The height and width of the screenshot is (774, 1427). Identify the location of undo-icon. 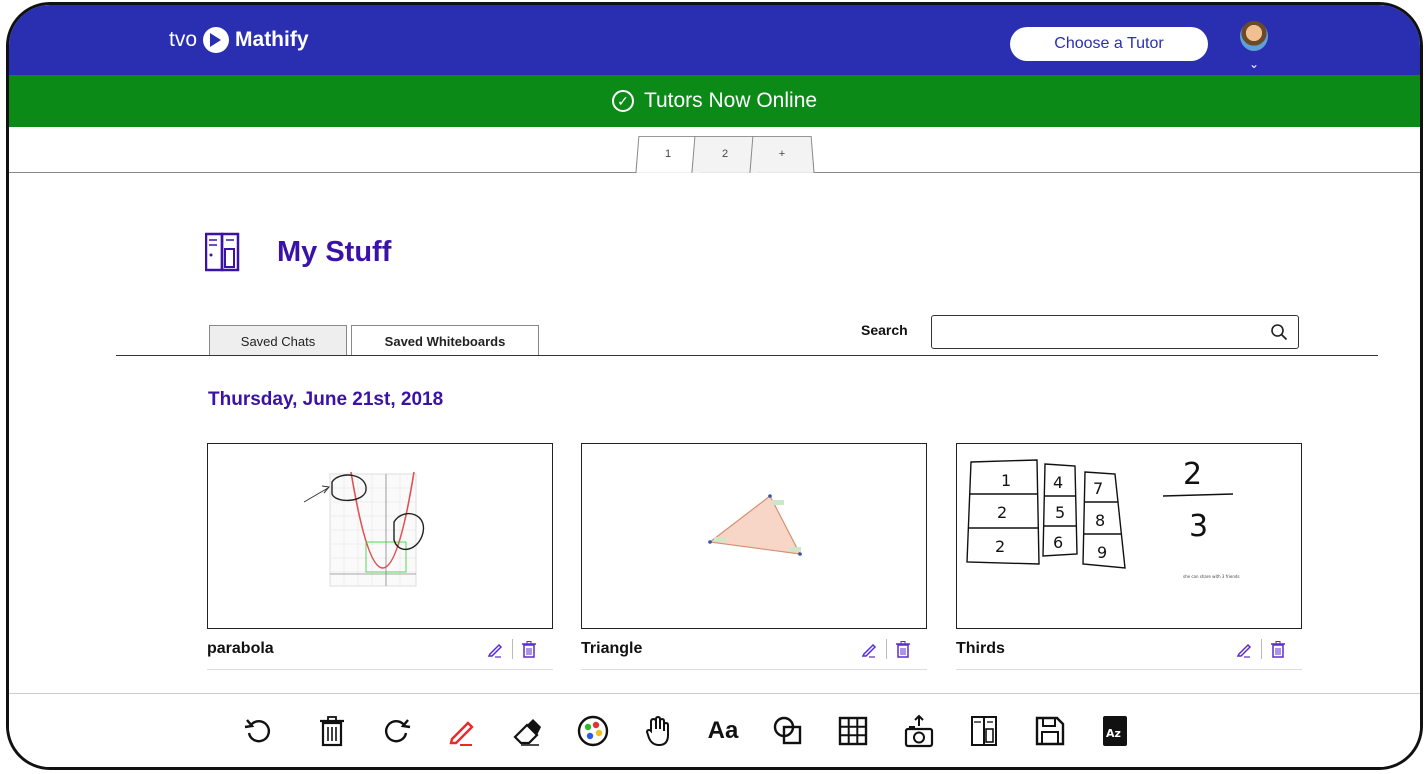
(258, 731).